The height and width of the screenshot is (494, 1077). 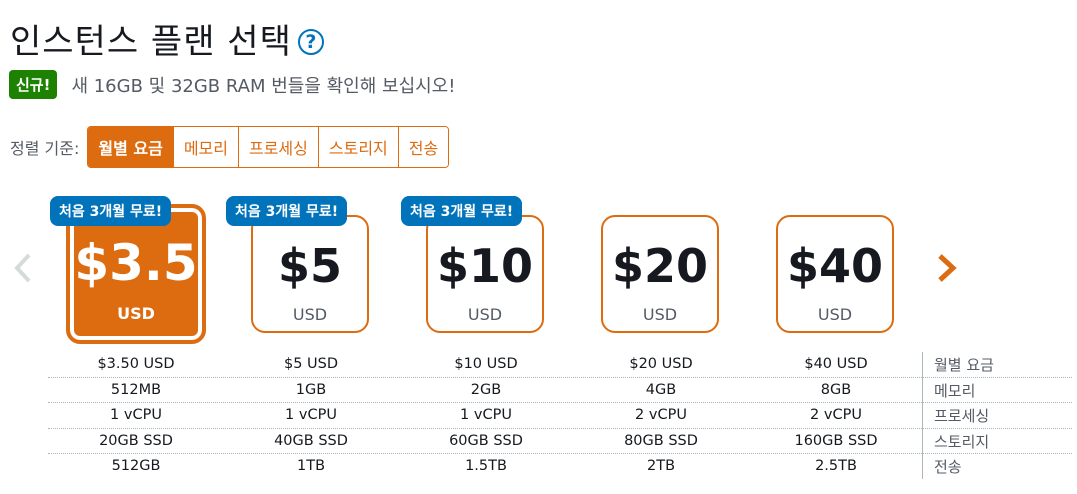 What do you see at coordinates (310, 41) in the screenshot?
I see `question-circle-icon: ?` at bounding box center [310, 41].